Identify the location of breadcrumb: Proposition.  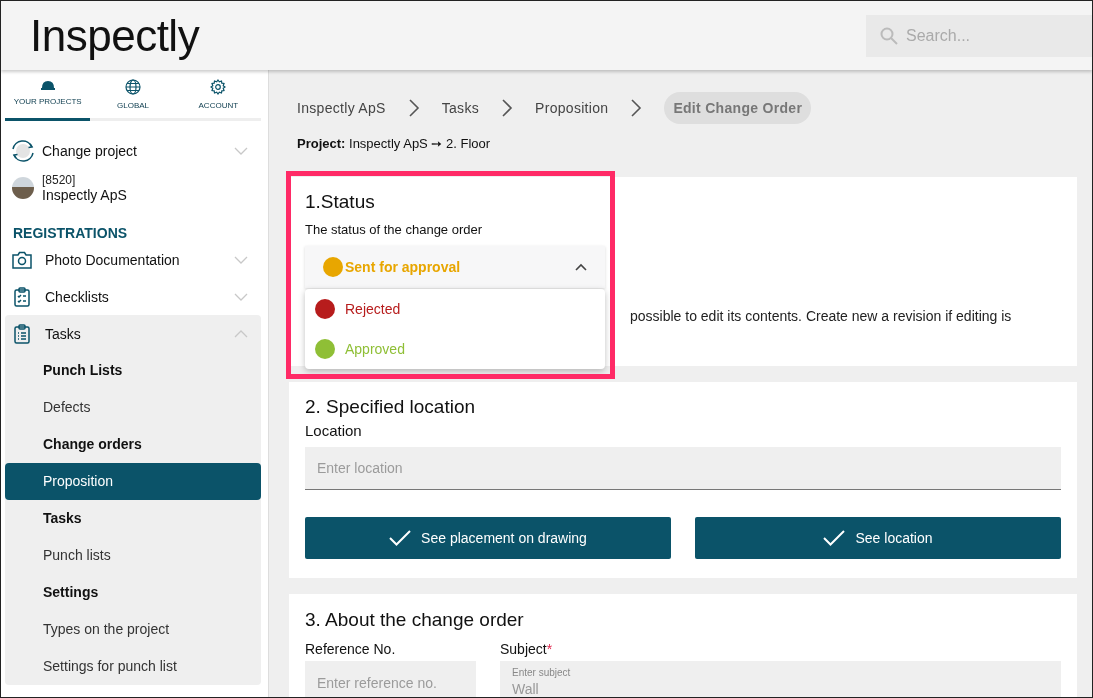
(572, 107).